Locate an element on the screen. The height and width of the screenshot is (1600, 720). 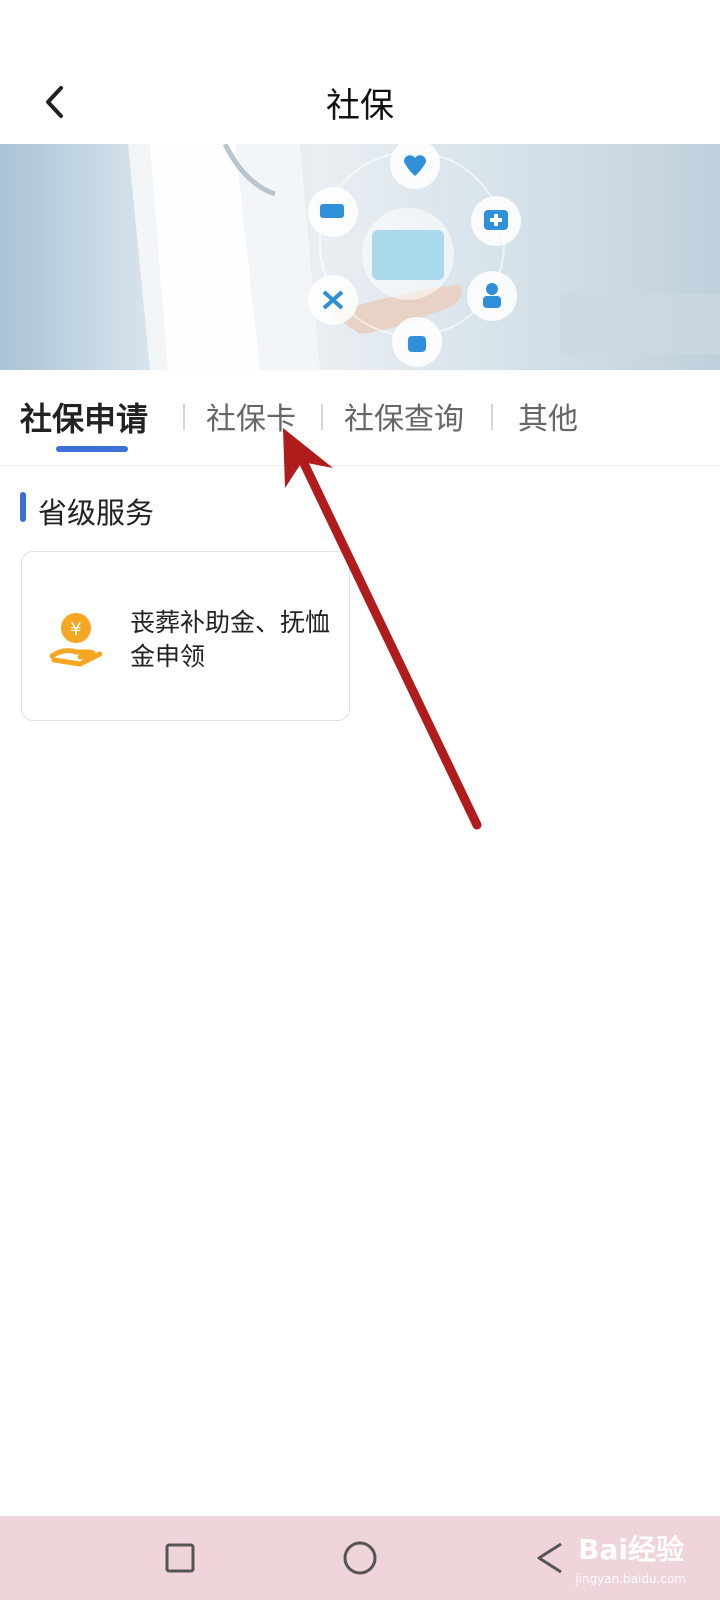
system-back-button is located at coordinates (550, 1558).